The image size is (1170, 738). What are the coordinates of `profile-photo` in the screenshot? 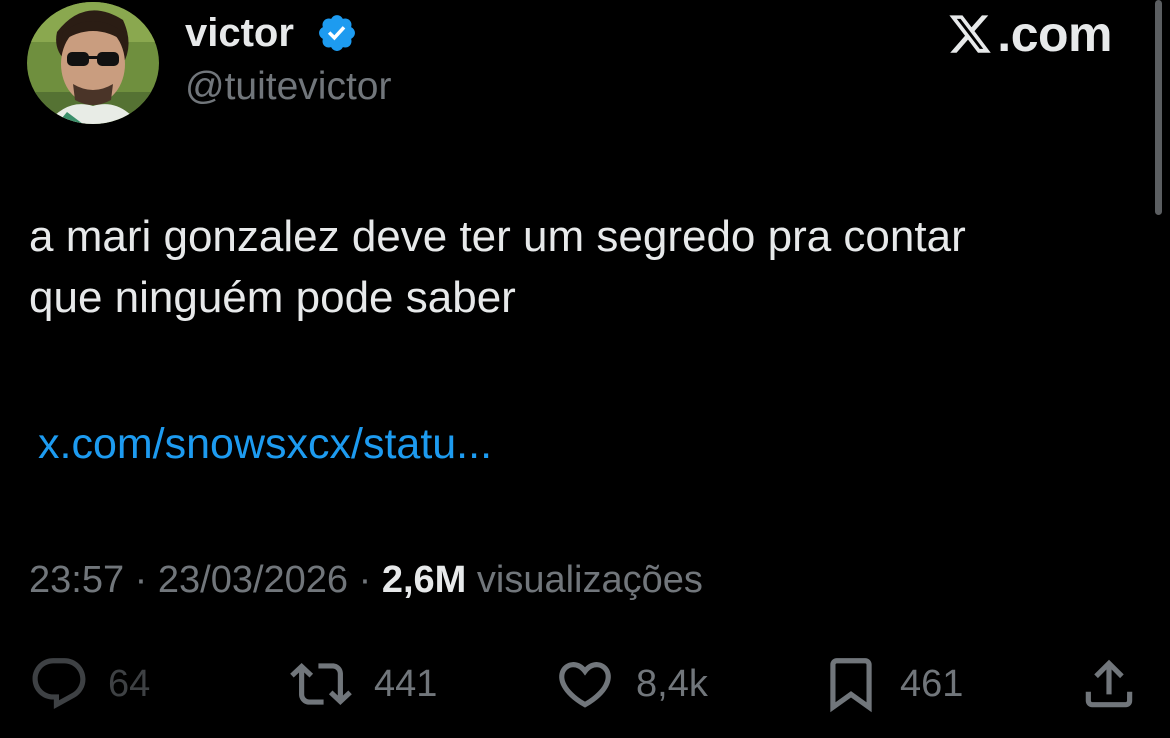 It's located at (93, 63).